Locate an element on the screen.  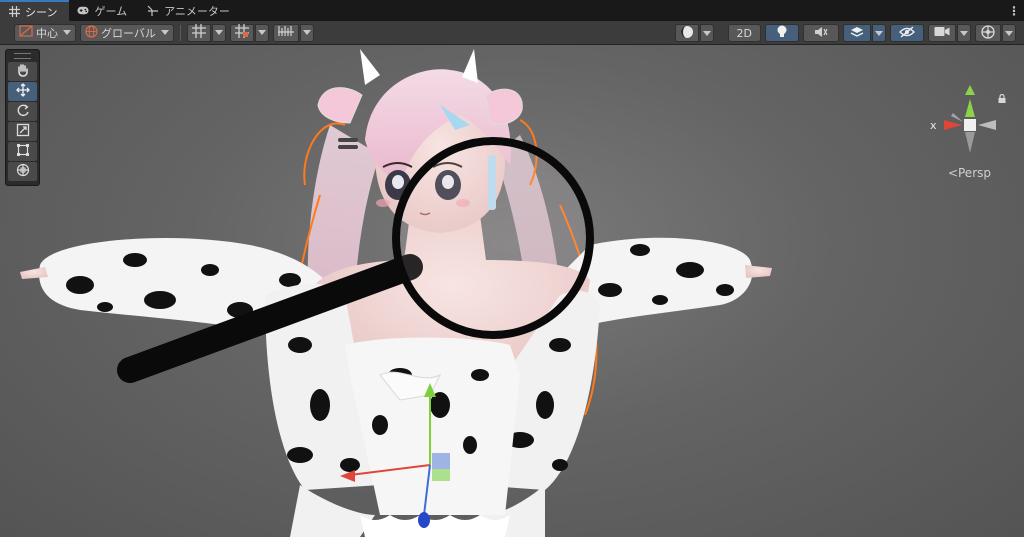
gizmo-x-label: x is located at coordinates (933, 125).